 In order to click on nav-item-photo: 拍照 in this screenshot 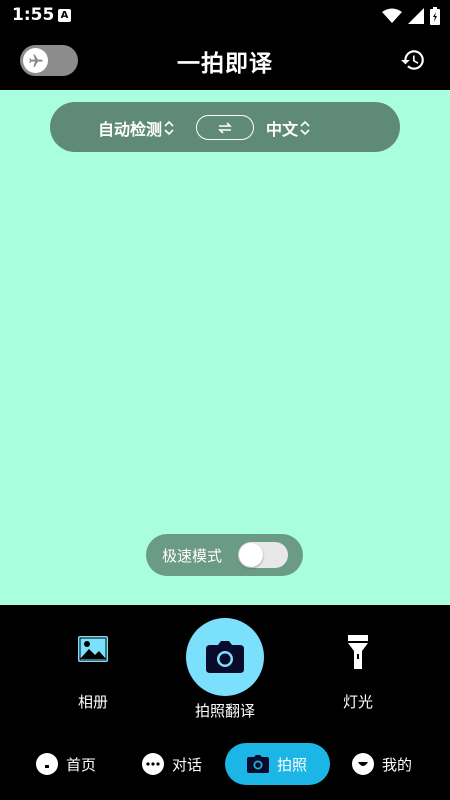, I will do `click(277, 764)`.